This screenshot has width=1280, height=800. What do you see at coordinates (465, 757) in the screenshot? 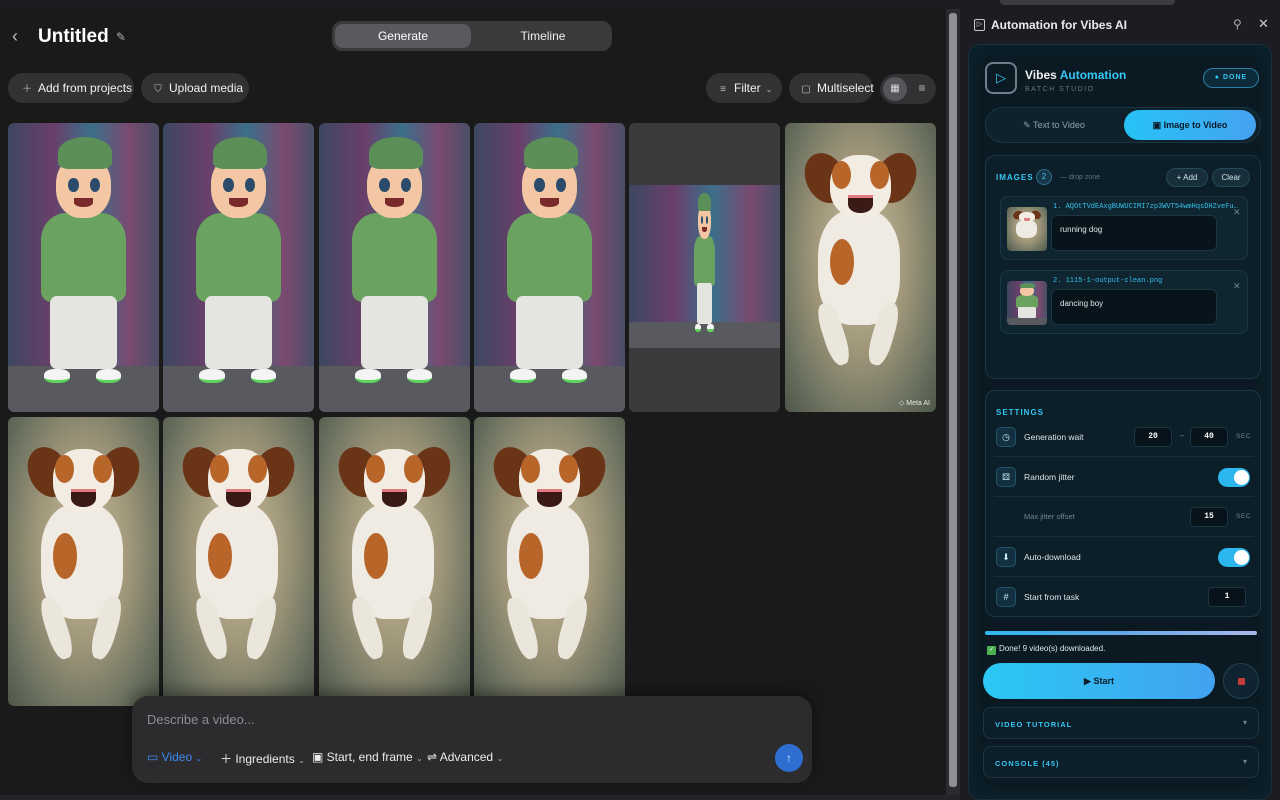
I see `advanced-dropdown: ⇌ Advanced ⌄` at bounding box center [465, 757].